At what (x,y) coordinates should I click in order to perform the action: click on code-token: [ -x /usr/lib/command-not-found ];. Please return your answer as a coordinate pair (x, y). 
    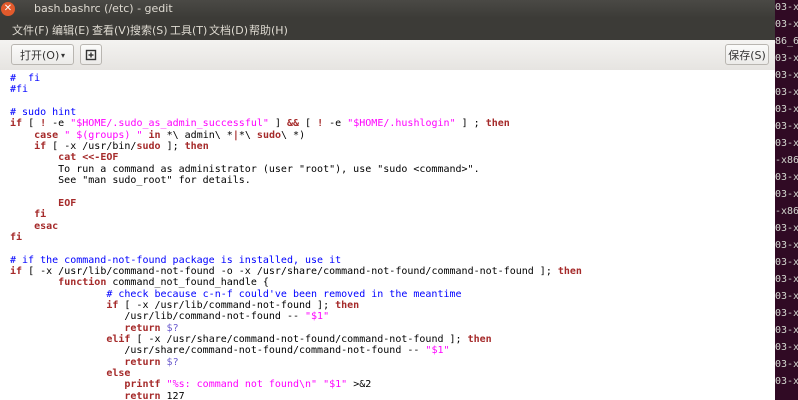
    Looking at the image, I should click on (227, 305).